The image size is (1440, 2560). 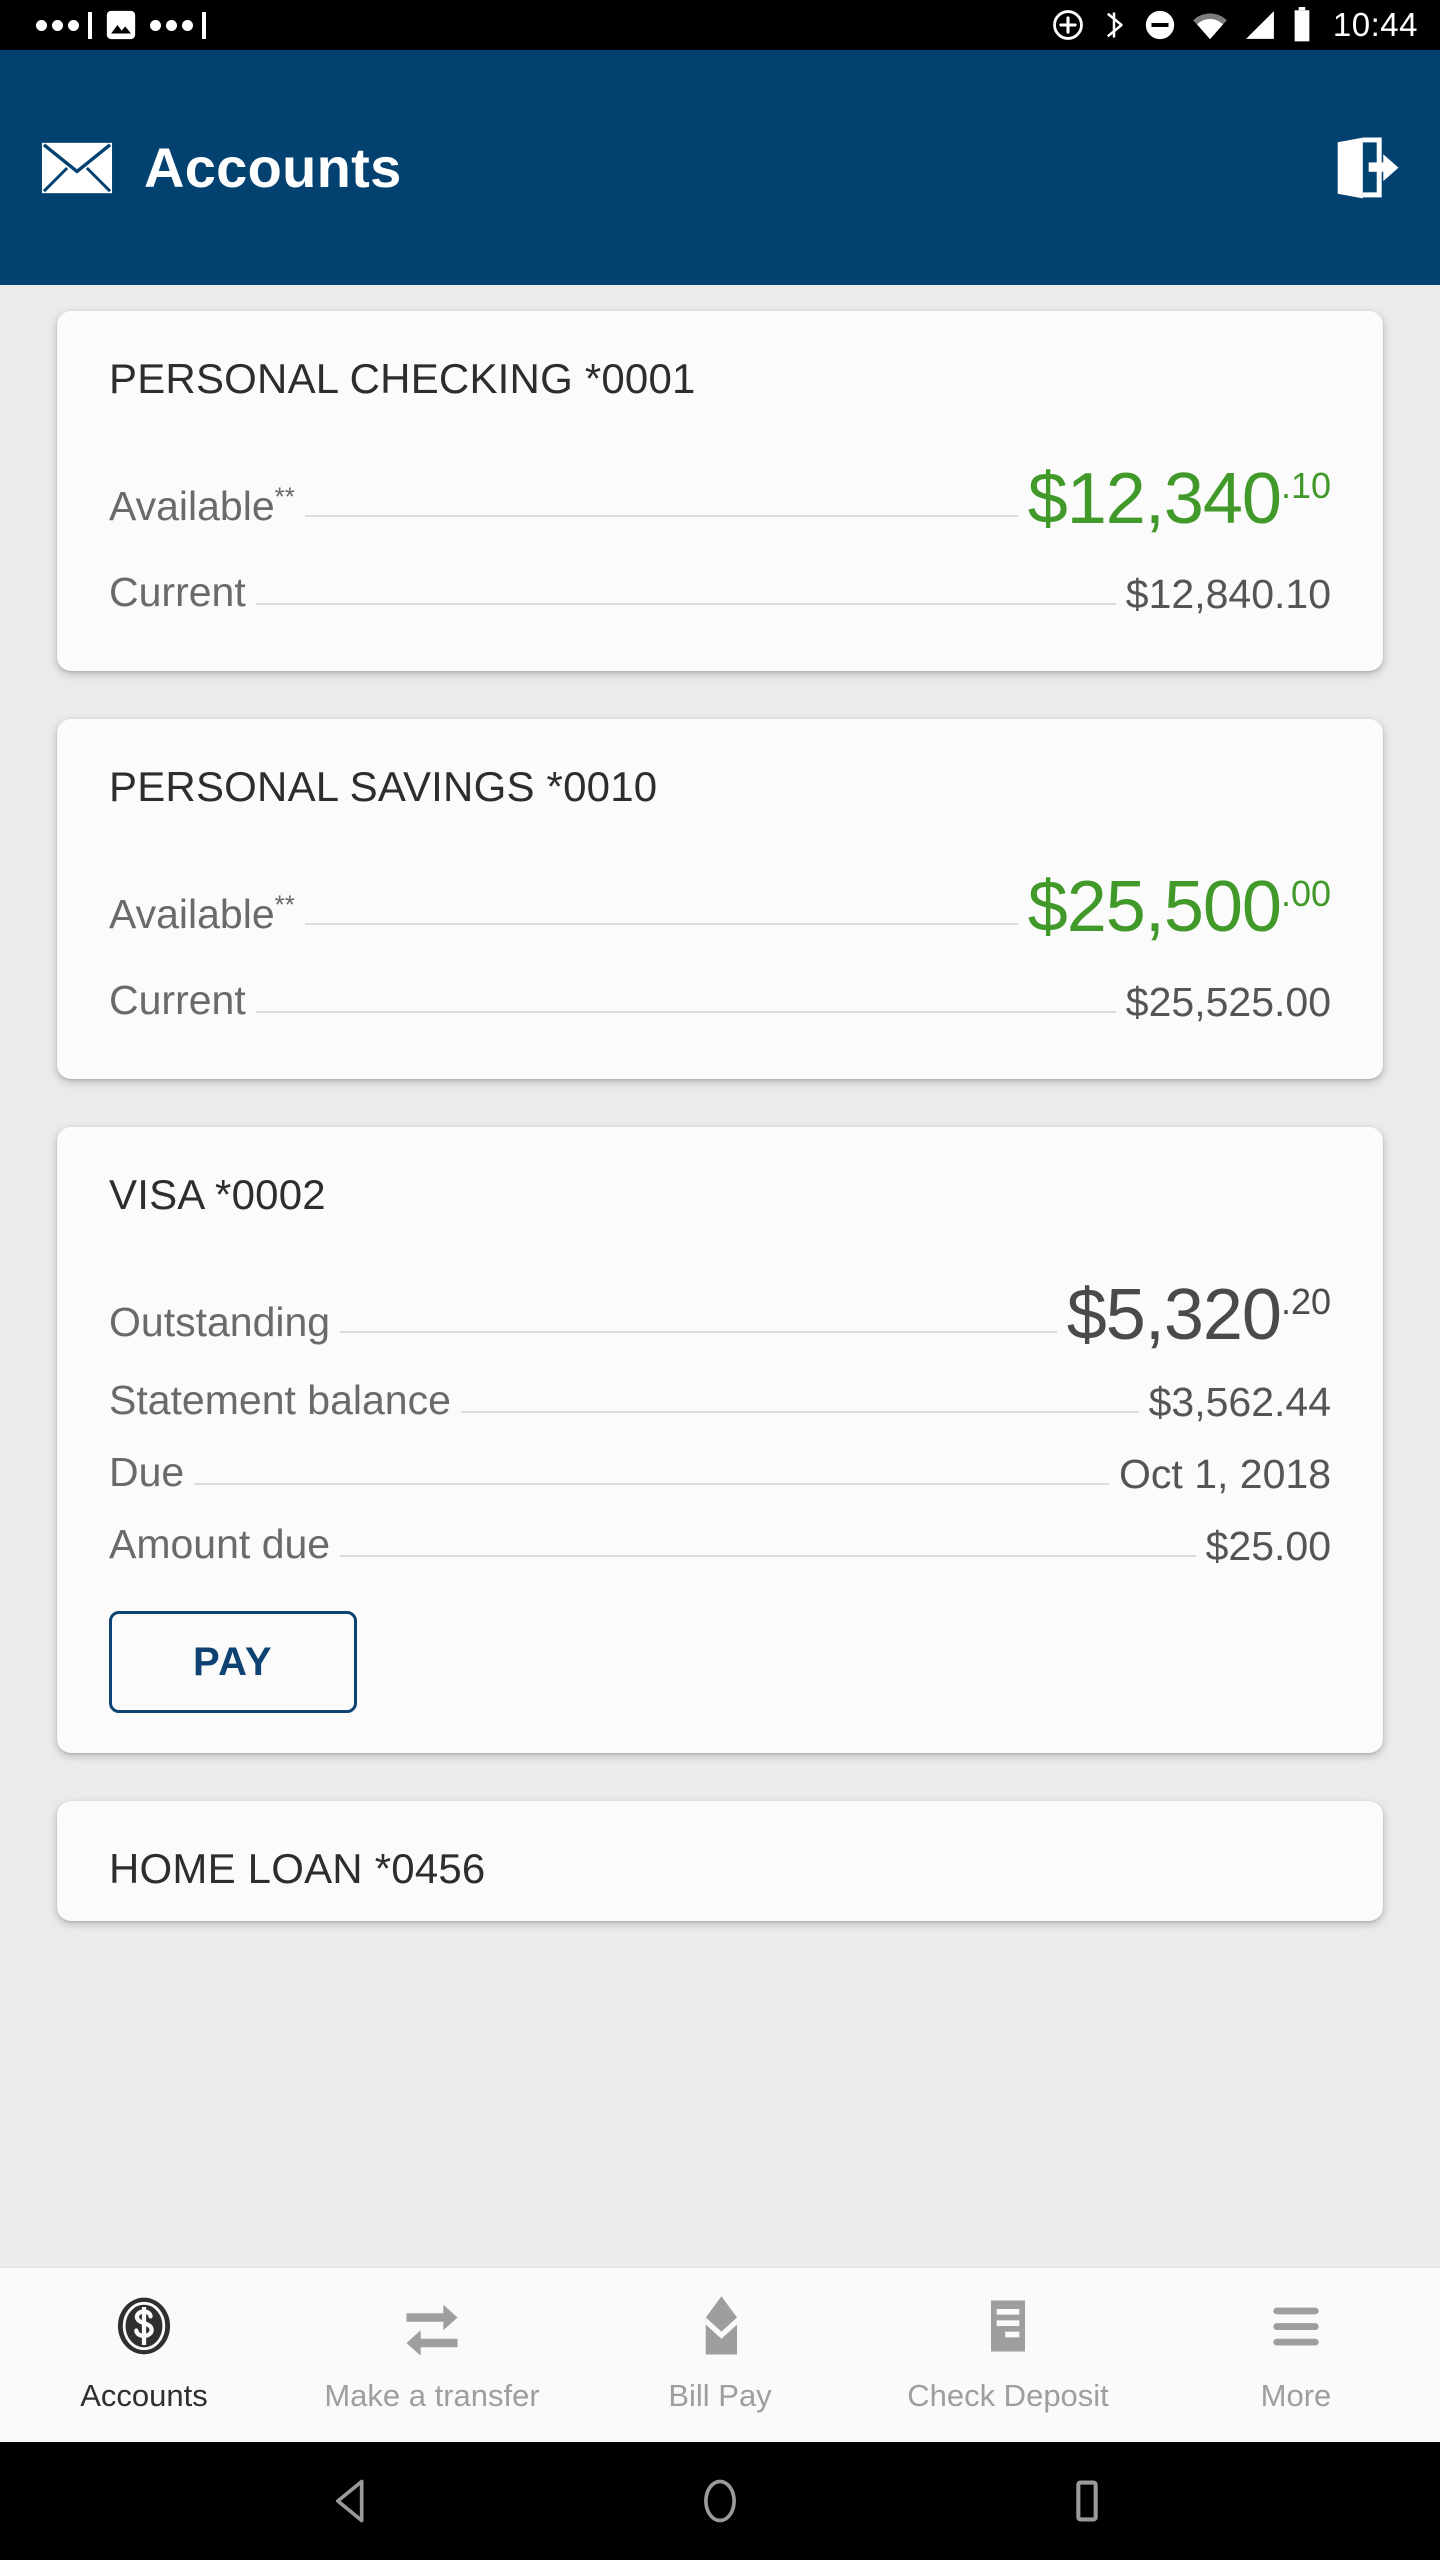 What do you see at coordinates (297, 1868) in the screenshot?
I see `account-title: HOME LOAN *0456` at bounding box center [297, 1868].